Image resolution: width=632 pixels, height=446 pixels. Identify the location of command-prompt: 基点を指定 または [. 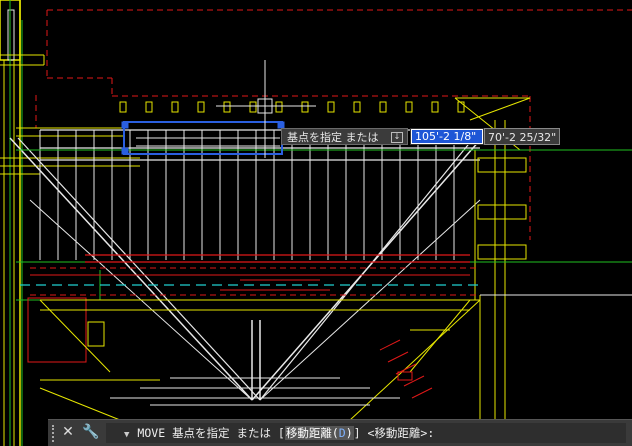
(228, 433).